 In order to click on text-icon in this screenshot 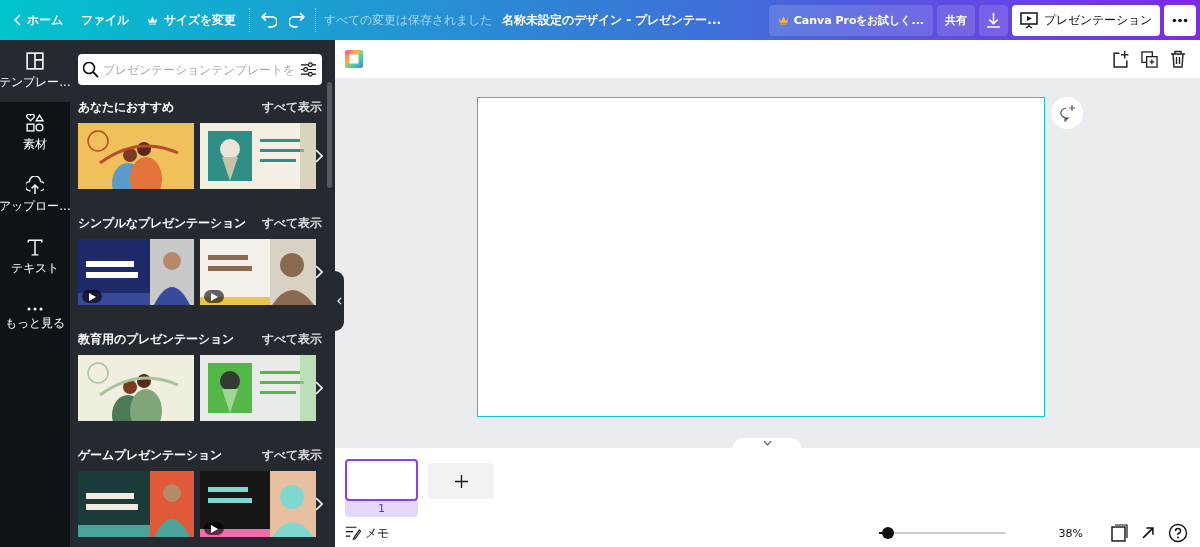, I will do `click(35, 246)`.